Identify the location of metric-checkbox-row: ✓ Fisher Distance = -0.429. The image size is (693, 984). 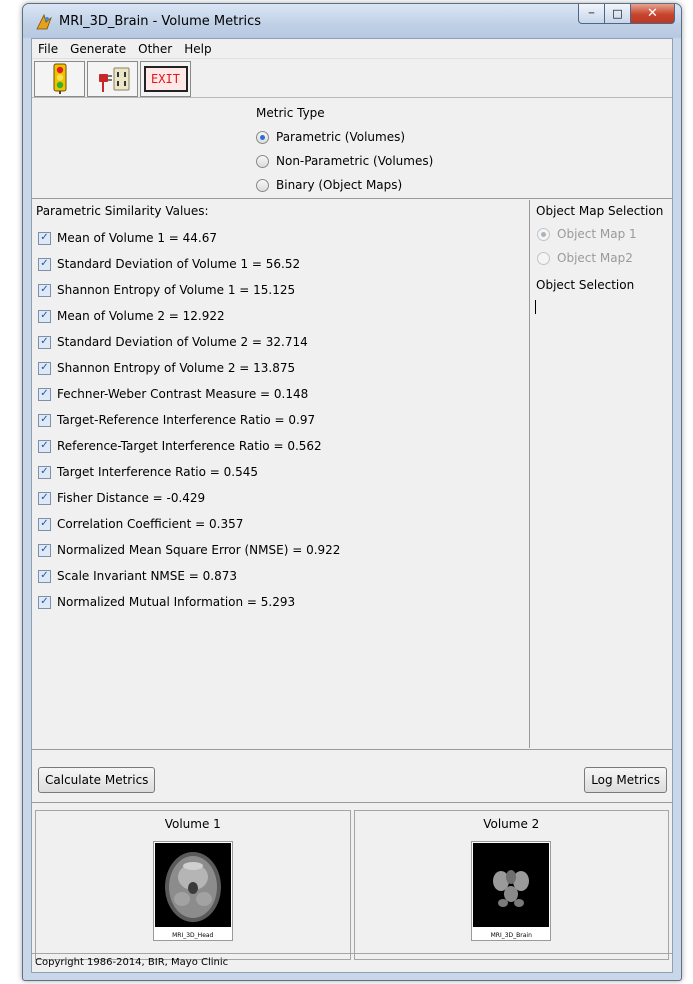
(189, 498).